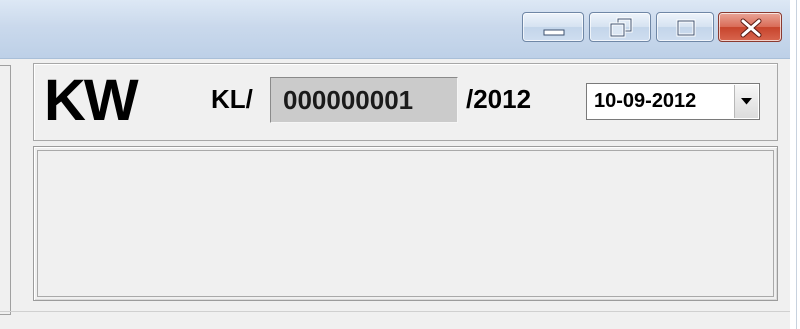  I want to click on bottom-divider, so click(395, 311).